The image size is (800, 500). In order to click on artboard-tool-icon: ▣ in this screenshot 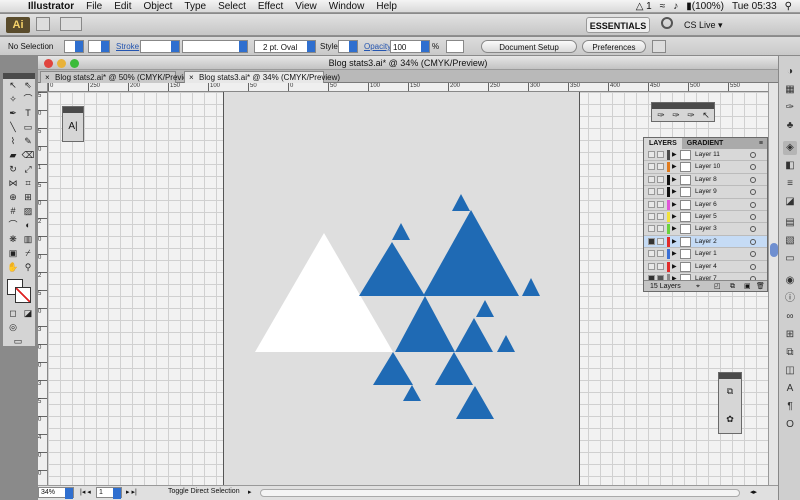, I will do `click(13, 253)`.